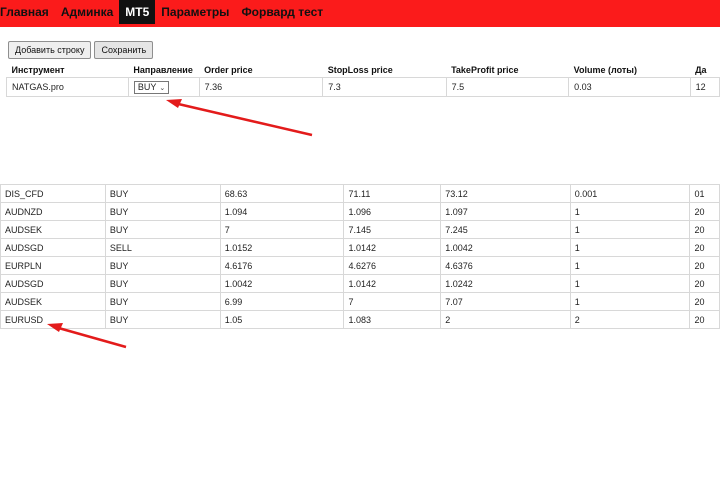 The image size is (720, 500). I want to click on save-button: Сохранить, so click(124, 50).